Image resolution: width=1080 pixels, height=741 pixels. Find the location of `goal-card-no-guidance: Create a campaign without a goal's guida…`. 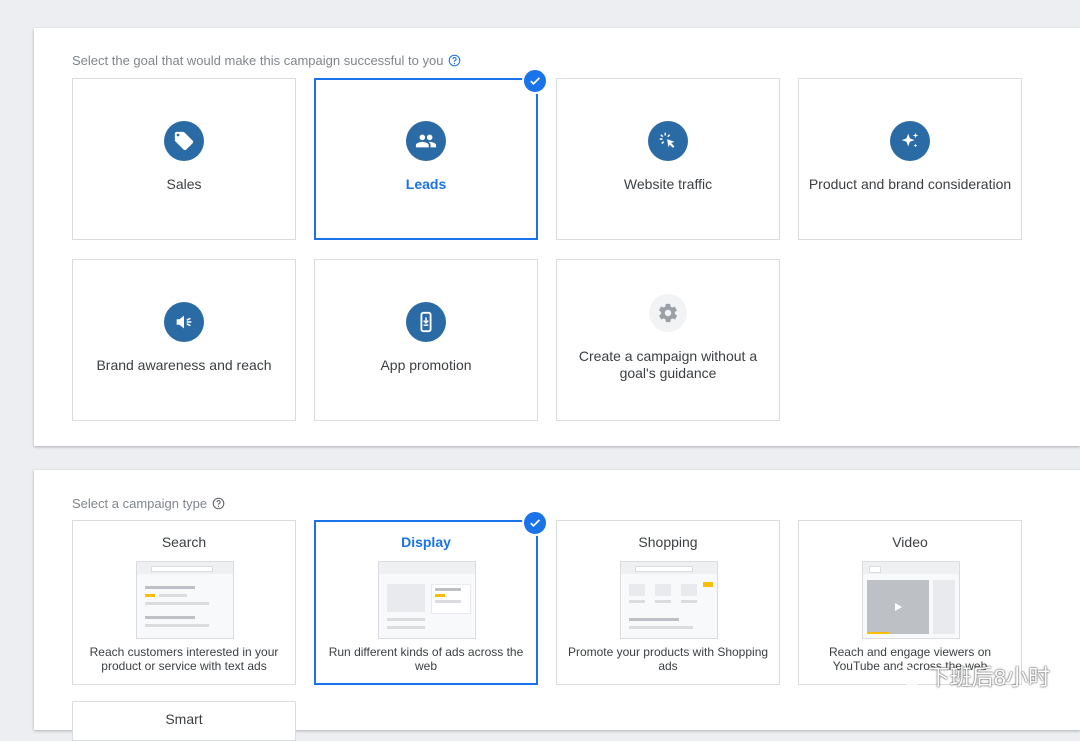

goal-card-no-guidance: Create a campaign without a goal's guida… is located at coordinates (668, 340).